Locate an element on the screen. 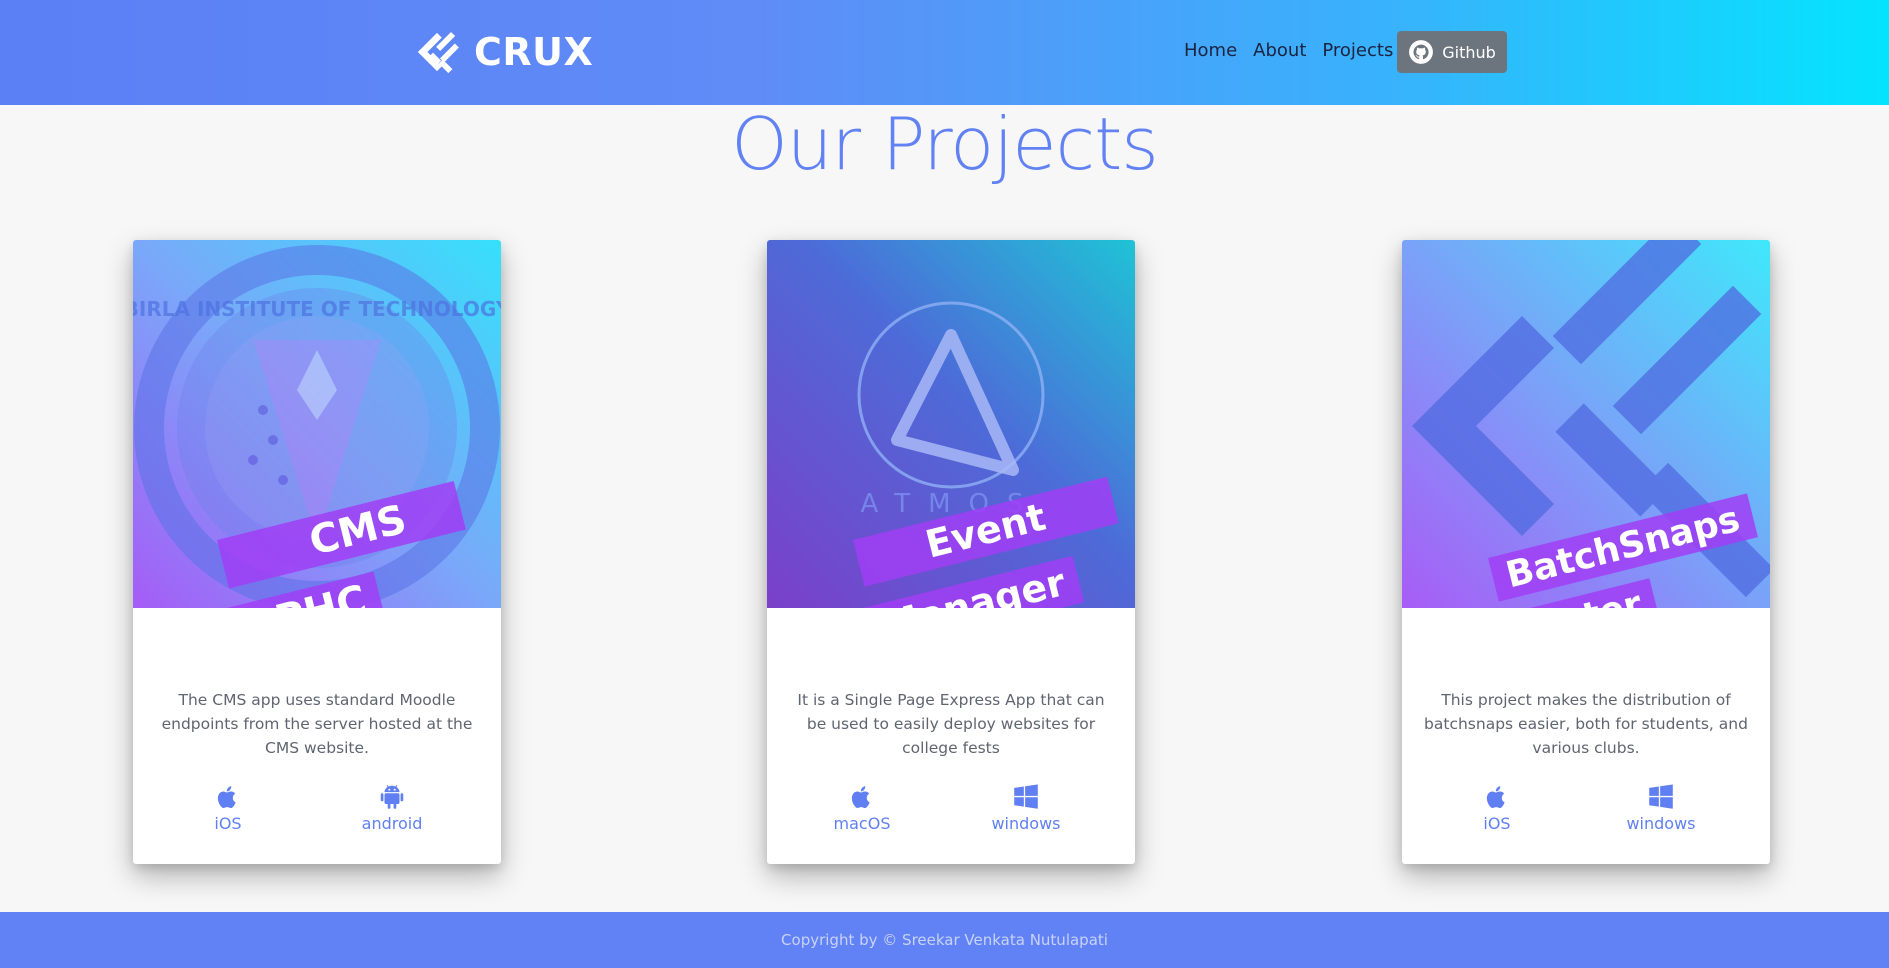 The width and height of the screenshot is (1889, 968). platform-links: iOS windows is located at coordinates (1586, 812).